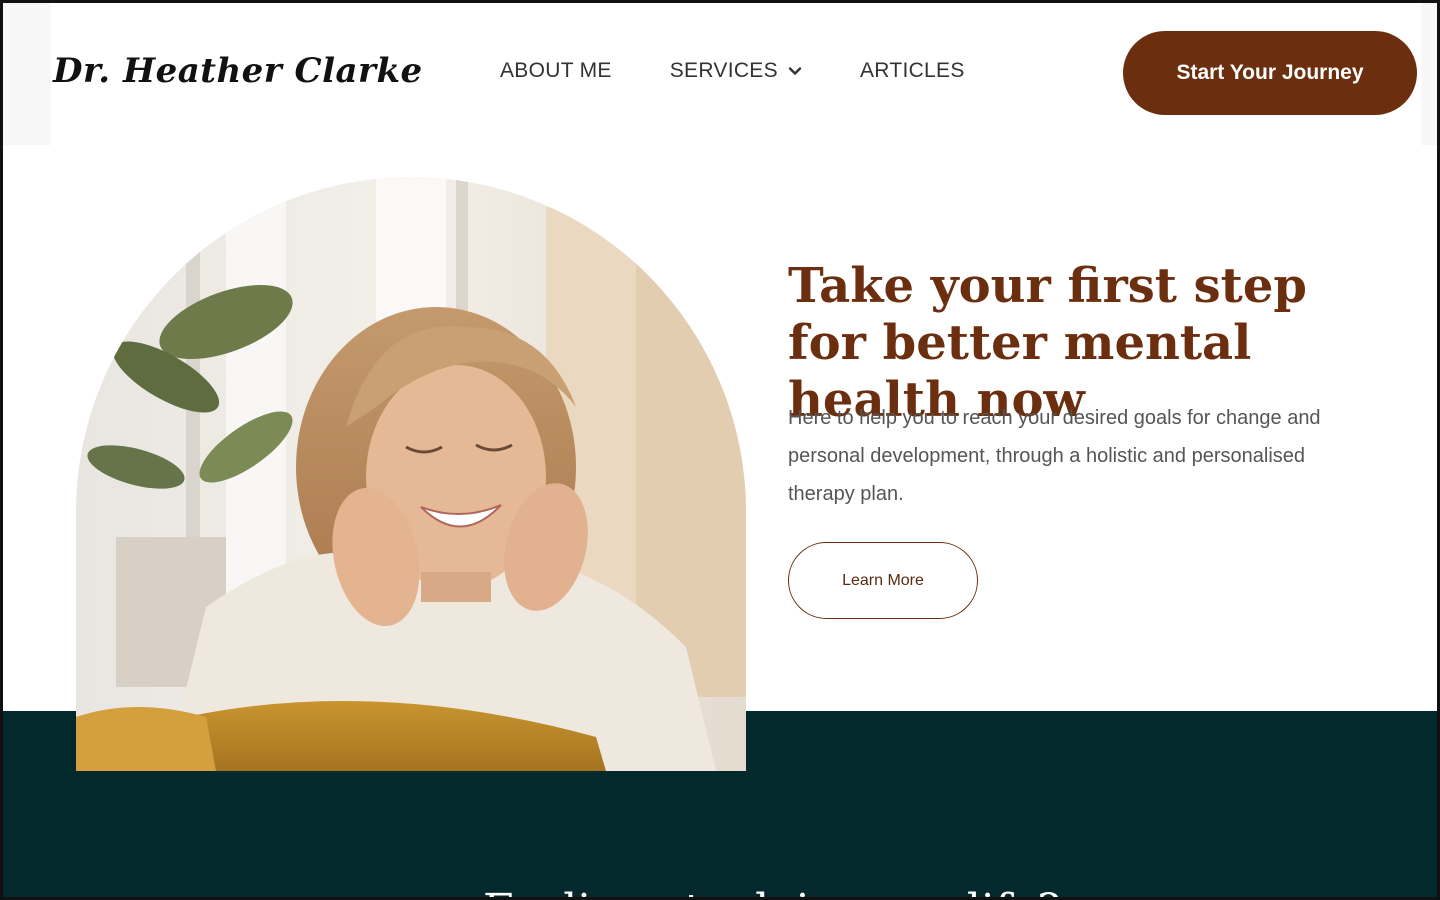 Image resolution: width=1440 pixels, height=900 pixels. What do you see at coordinates (883, 580) in the screenshot?
I see `learn-more-button: Learn More` at bounding box center [883, 580].